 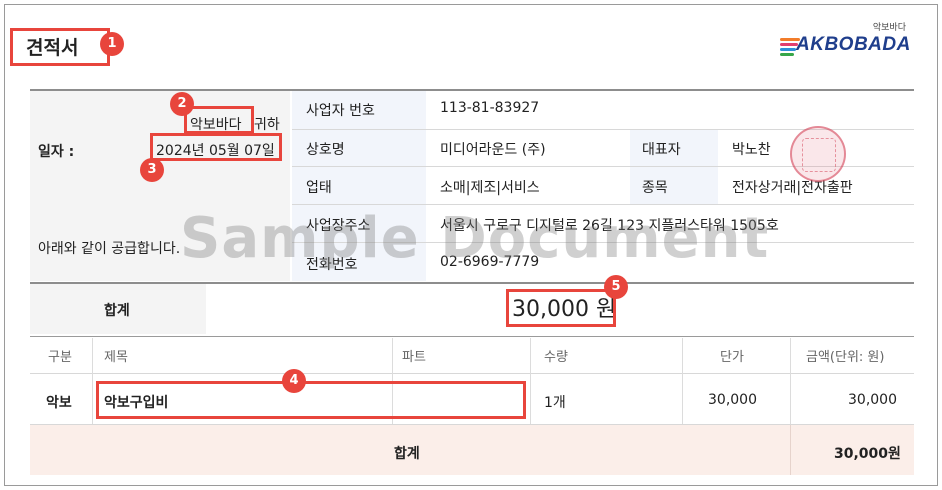 What do you see at coordinates (109, 249) in the screenshot?
I see `supply-notice: 아래와 같이 공급합니다.` at bounding box center [109, 249].